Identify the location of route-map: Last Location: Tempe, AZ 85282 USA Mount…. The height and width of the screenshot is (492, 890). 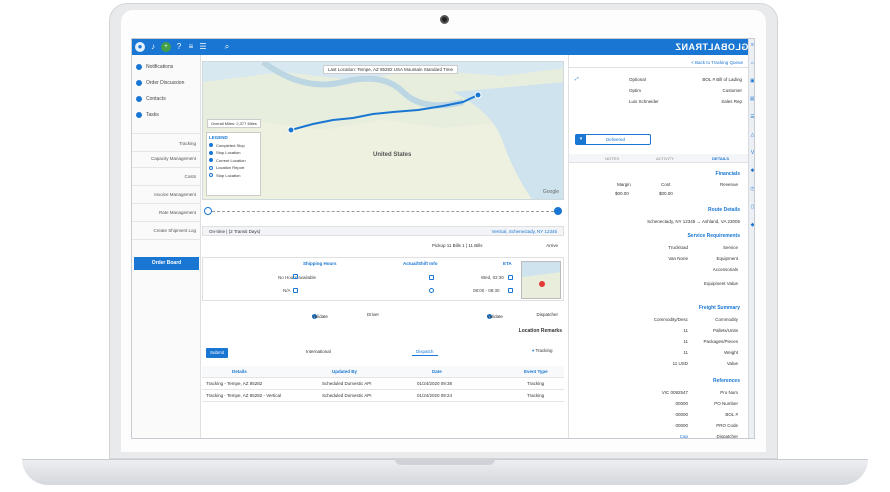
(383, 130).